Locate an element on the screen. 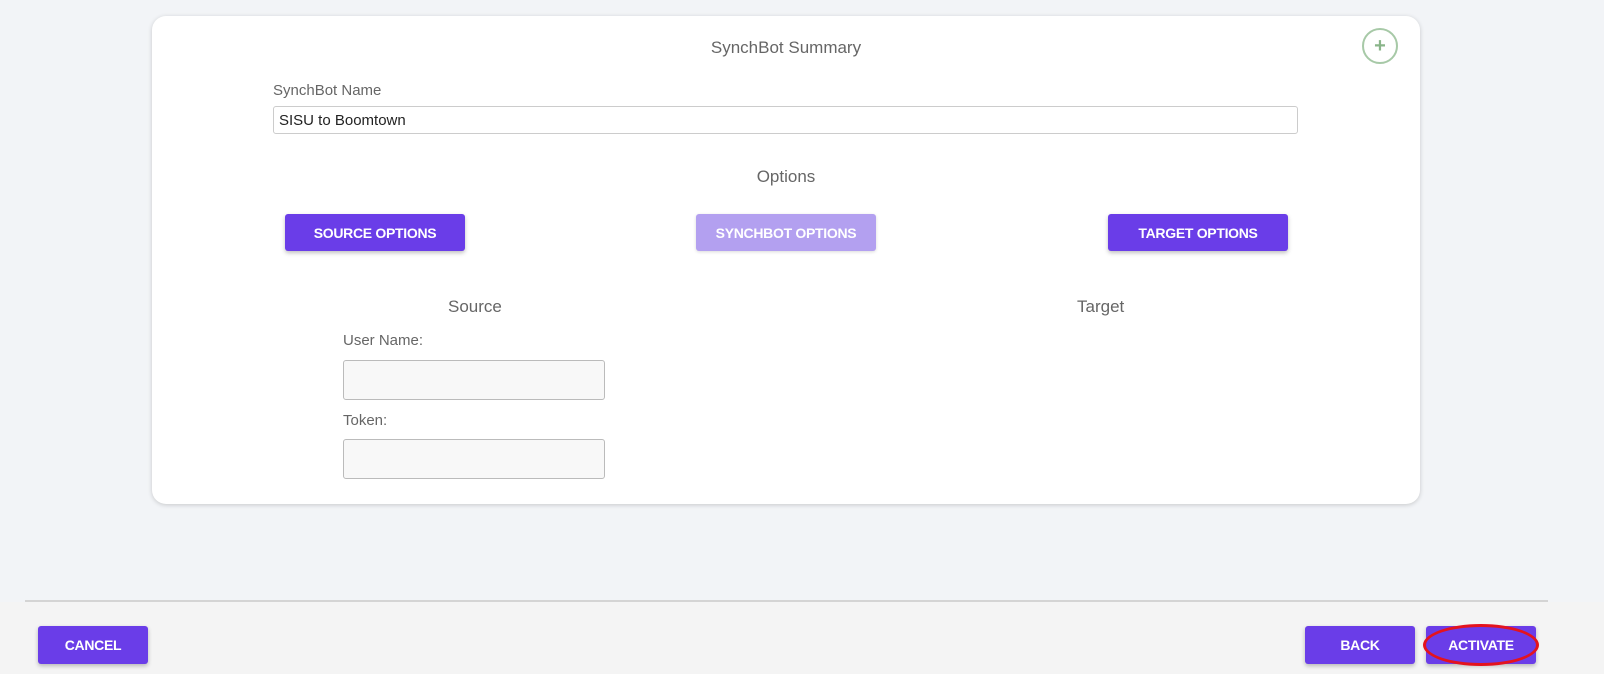 Image resolution: width=1604 pixels, height=674 pixels. synchbot-options-button: SYNCHBOT OPTIONS is located at coordinates (786, 232).